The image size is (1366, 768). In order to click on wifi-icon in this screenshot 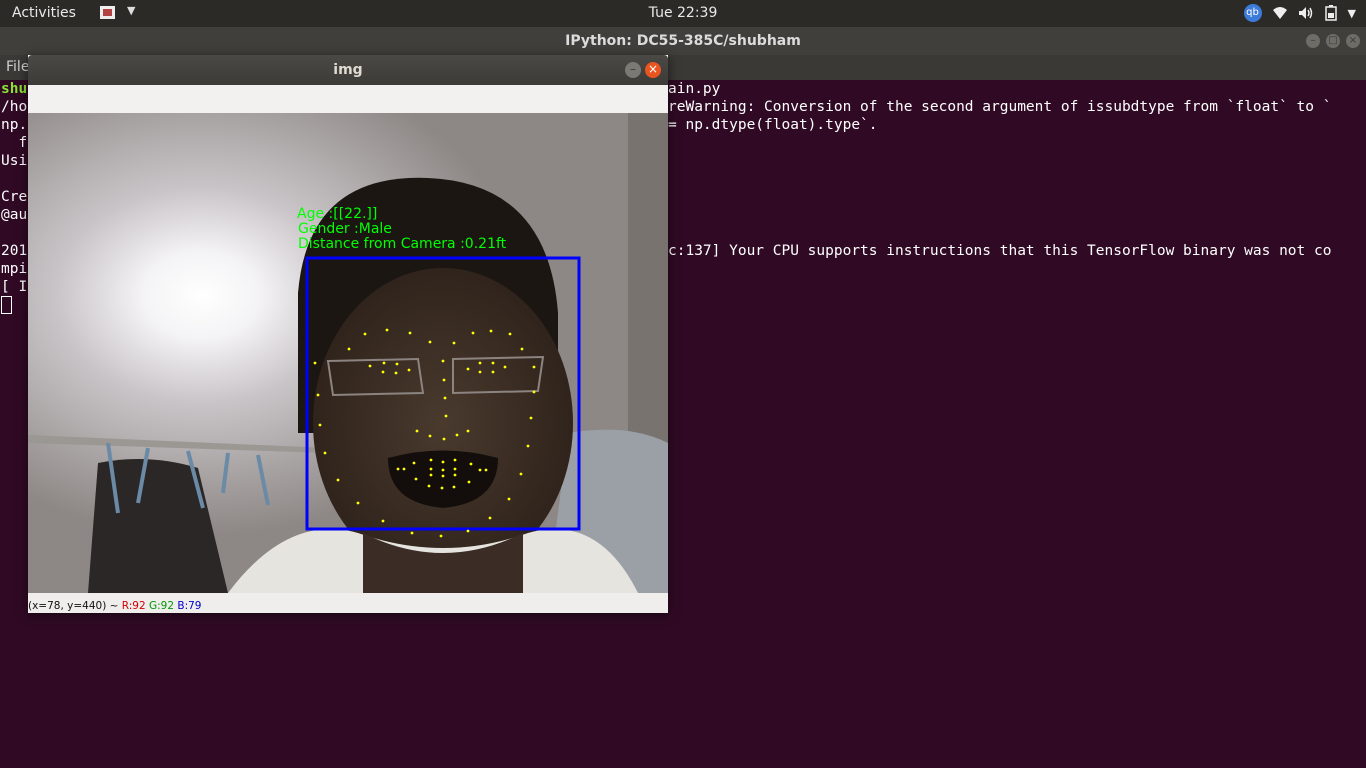, I will do `click(1280, 13)`.